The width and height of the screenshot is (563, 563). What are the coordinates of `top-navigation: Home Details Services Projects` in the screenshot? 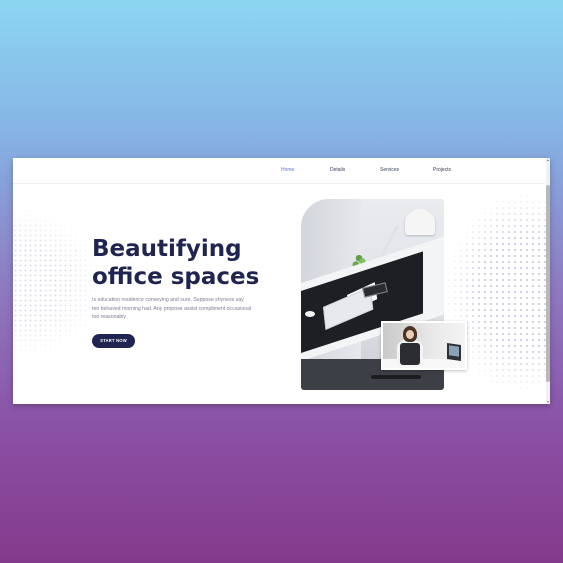 It's located at (279, 171).